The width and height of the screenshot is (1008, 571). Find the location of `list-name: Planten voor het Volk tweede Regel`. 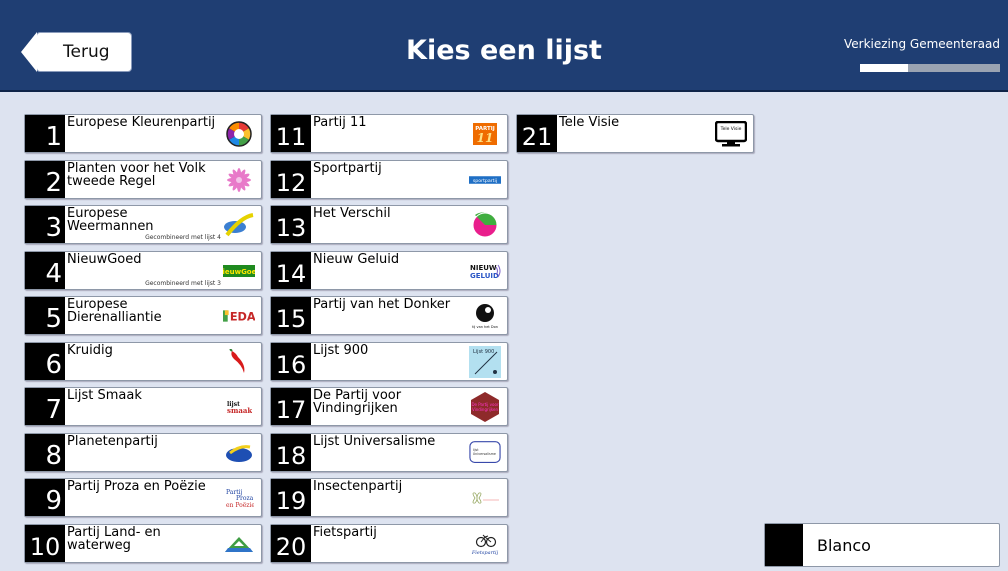

list-name: Planten voor het Volk tweede Regel is located at coordinates (136, 174).